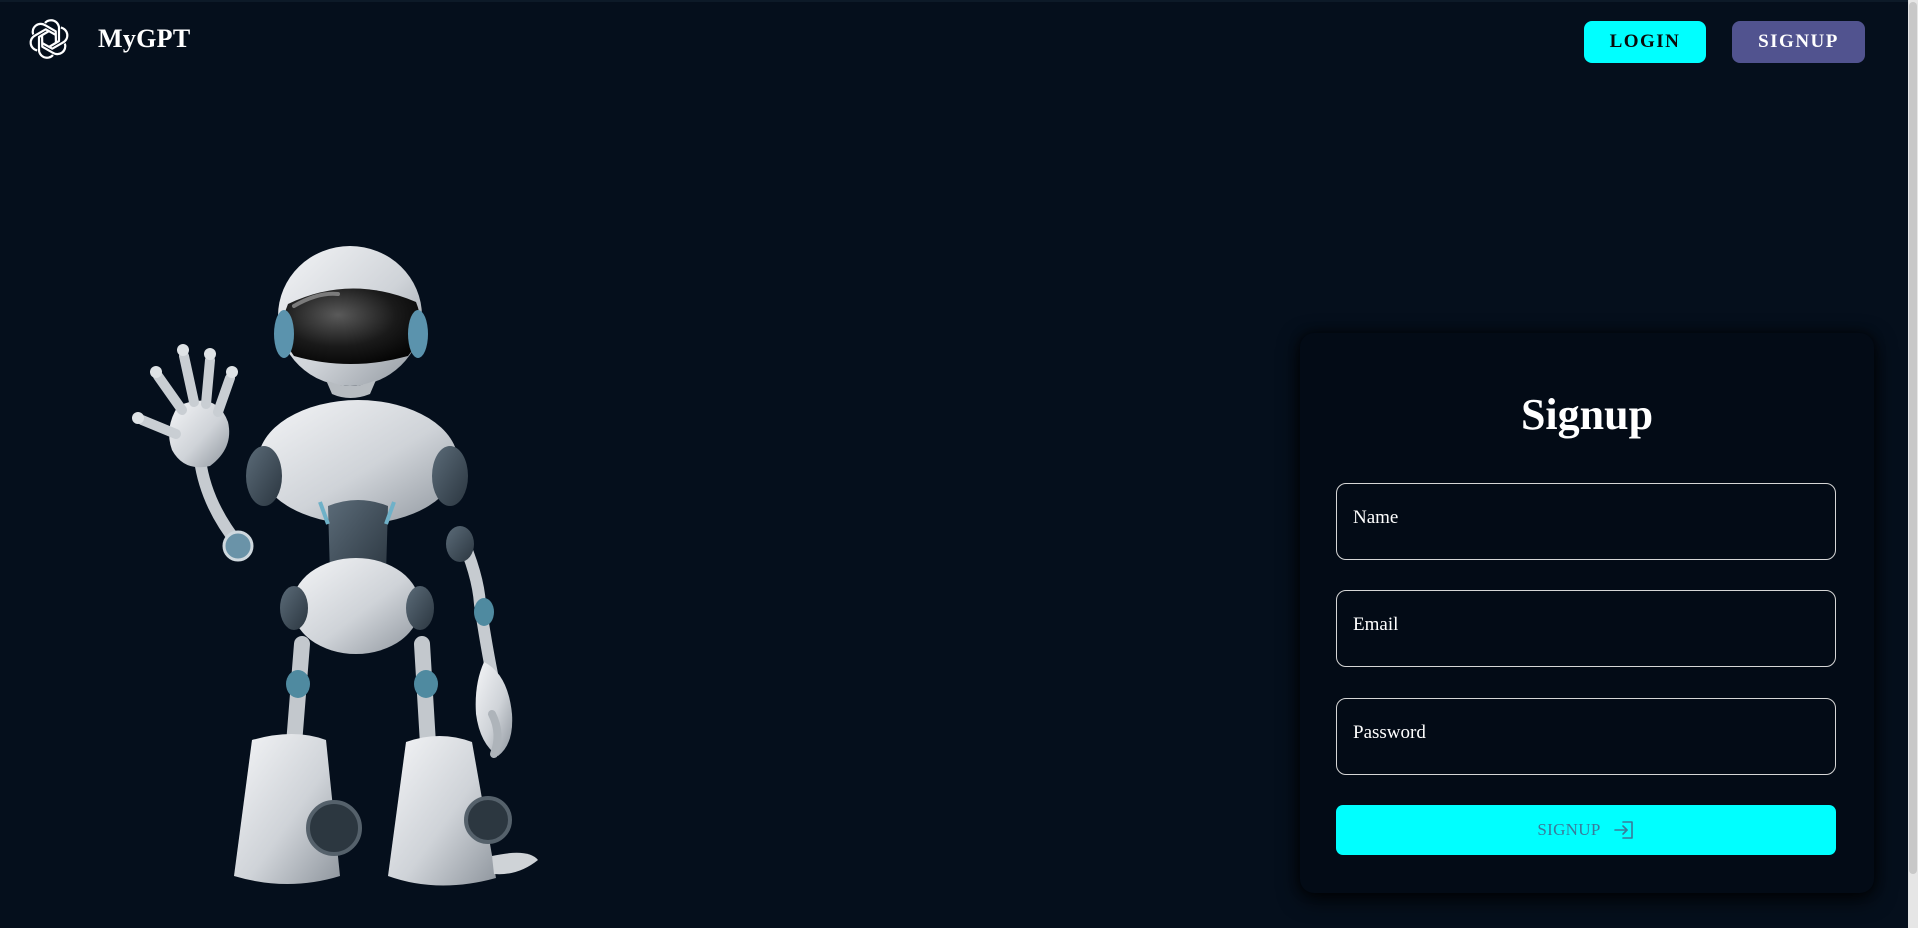 Image resolution: width=1918 pixels, height=928 pixels. What do you see at coordinates (144, 38) in the screenshot?
I see `brand-name: MyGPT` at bounding box center [144, 38].